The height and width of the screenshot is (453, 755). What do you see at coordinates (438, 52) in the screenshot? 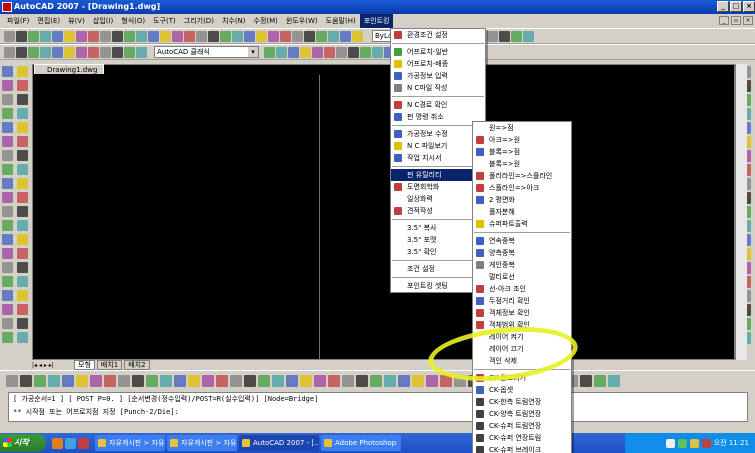
I see `menu_main-item-2: 어프로치-일반` at bounding box center [438, 52].